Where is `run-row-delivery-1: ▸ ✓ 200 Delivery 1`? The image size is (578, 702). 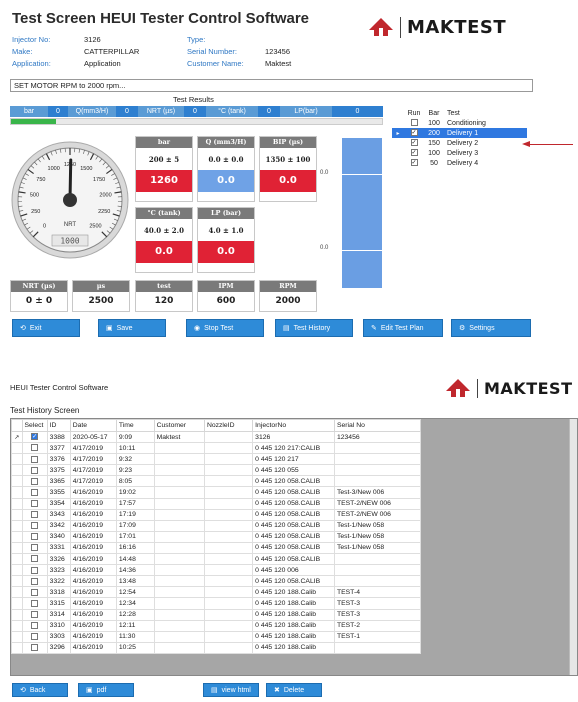 run-row-delivery-1: ▸ ✓ 200 Delivery 1 is located at coordinates (459, 133).